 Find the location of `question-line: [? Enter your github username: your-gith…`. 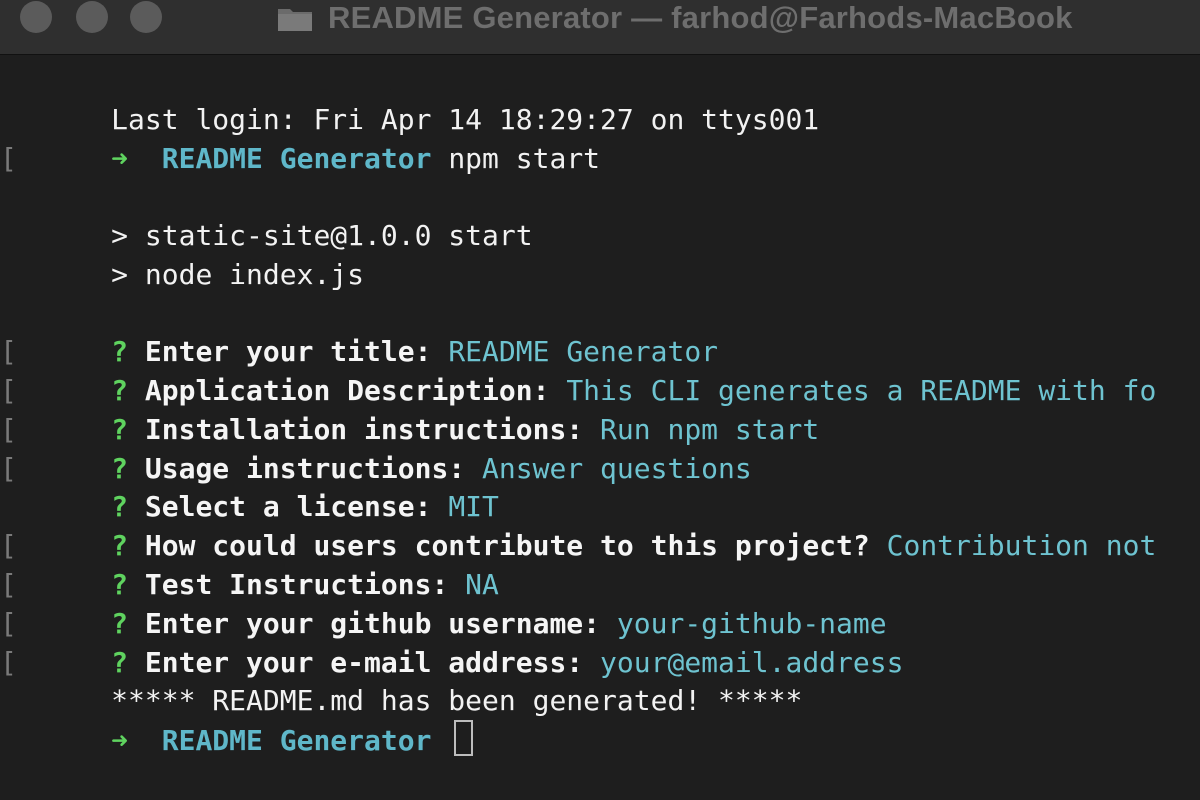

question-line: [? Enter your github username: your-gith… is located at coordinates (443, 602).